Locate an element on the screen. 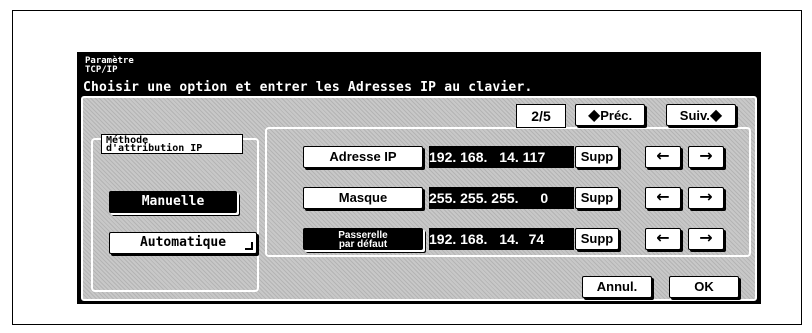 This screenshot has height=333, width=812. mask-field: 255. 255. 255. 0 is located at coordinates (501, 198).